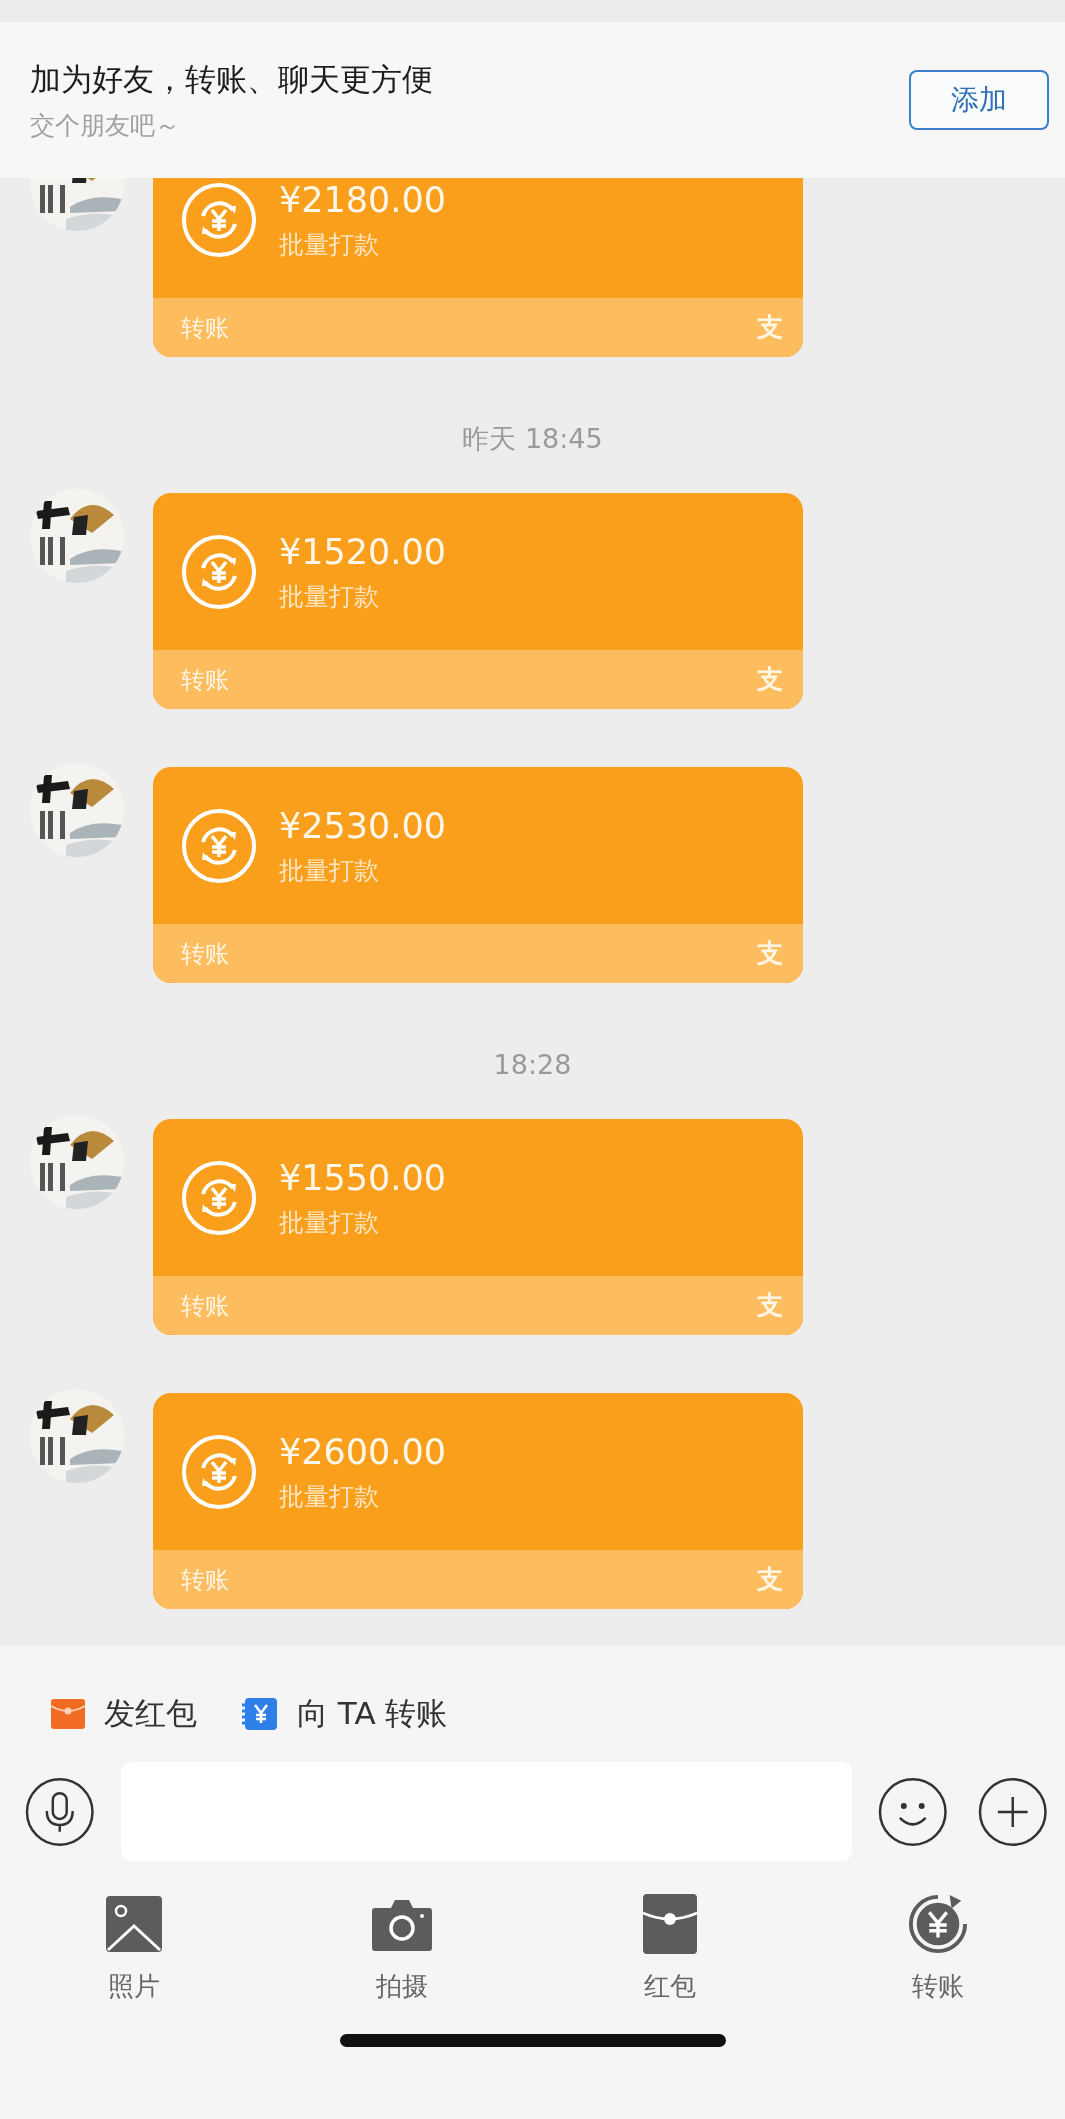 The width and height of the screenshot is (1065, 2119). I want to click on transfer-card: ¥1550.00 批量打款 转账 支, so click(478, 1227).